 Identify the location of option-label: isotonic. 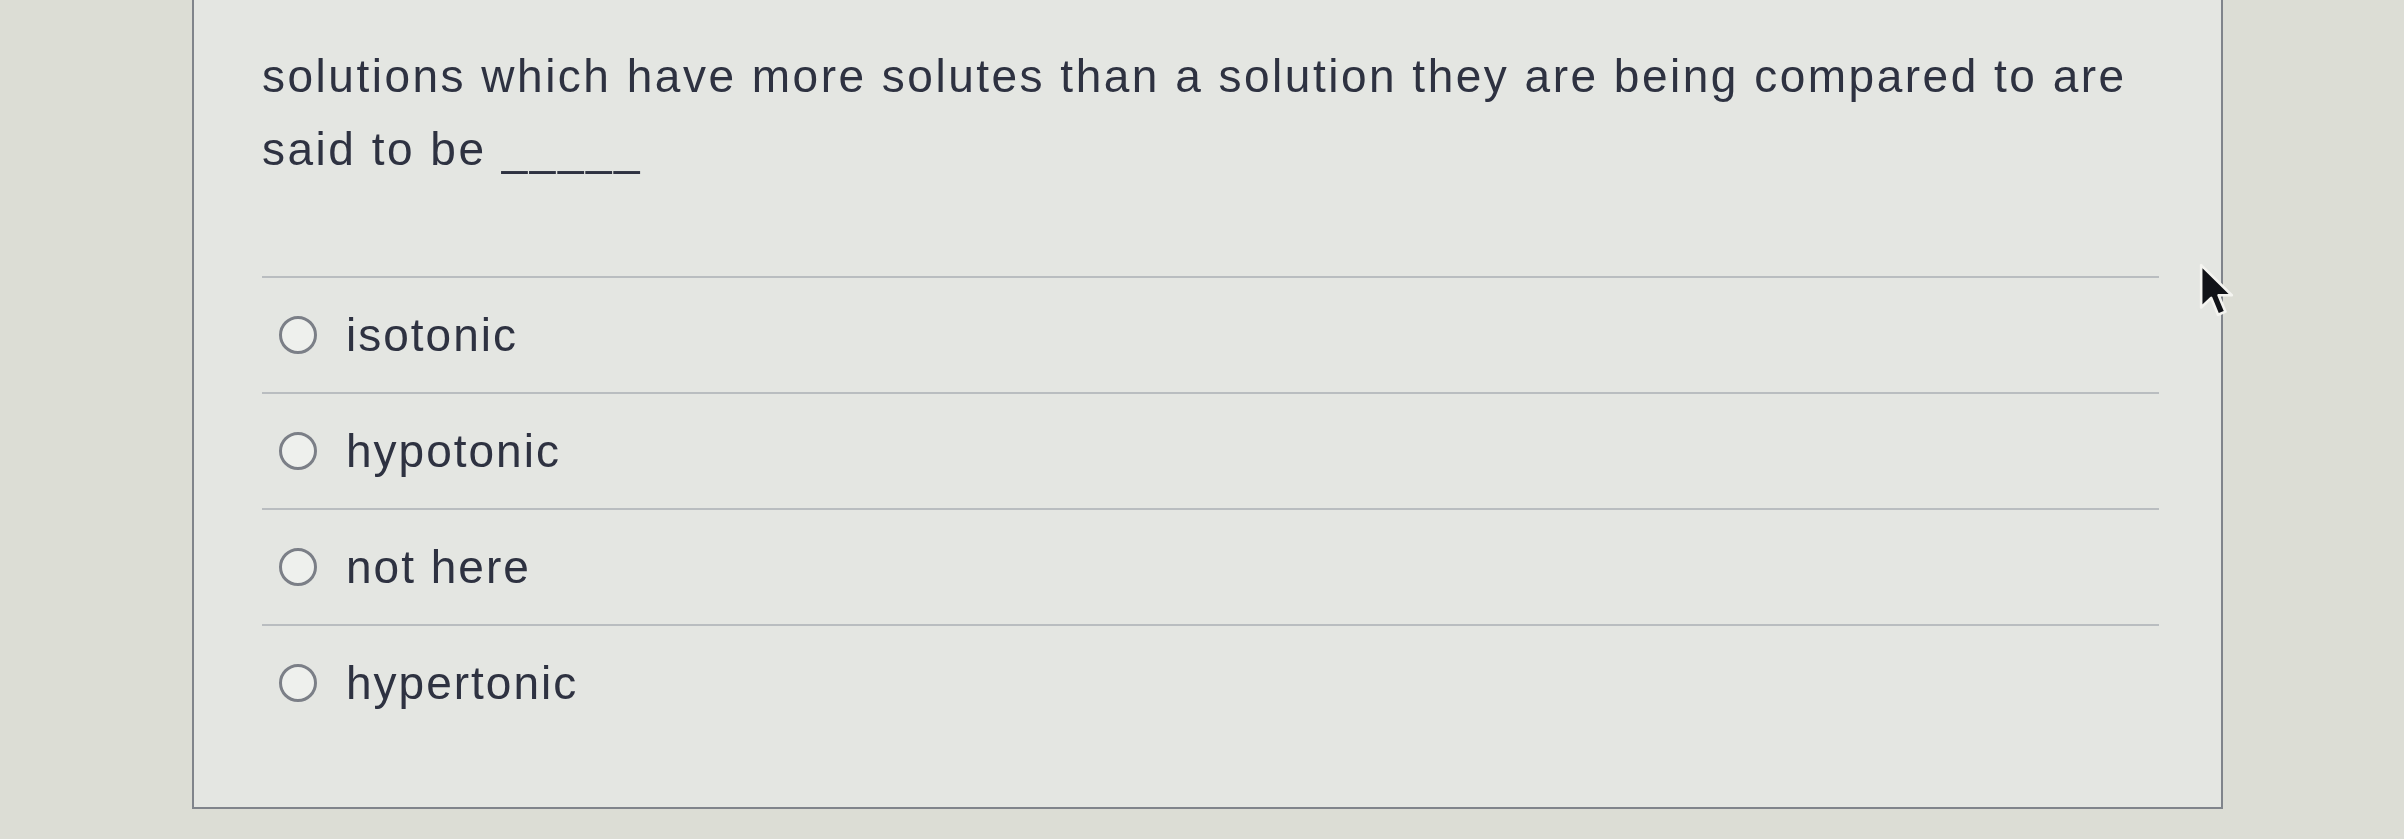
(432, 335).